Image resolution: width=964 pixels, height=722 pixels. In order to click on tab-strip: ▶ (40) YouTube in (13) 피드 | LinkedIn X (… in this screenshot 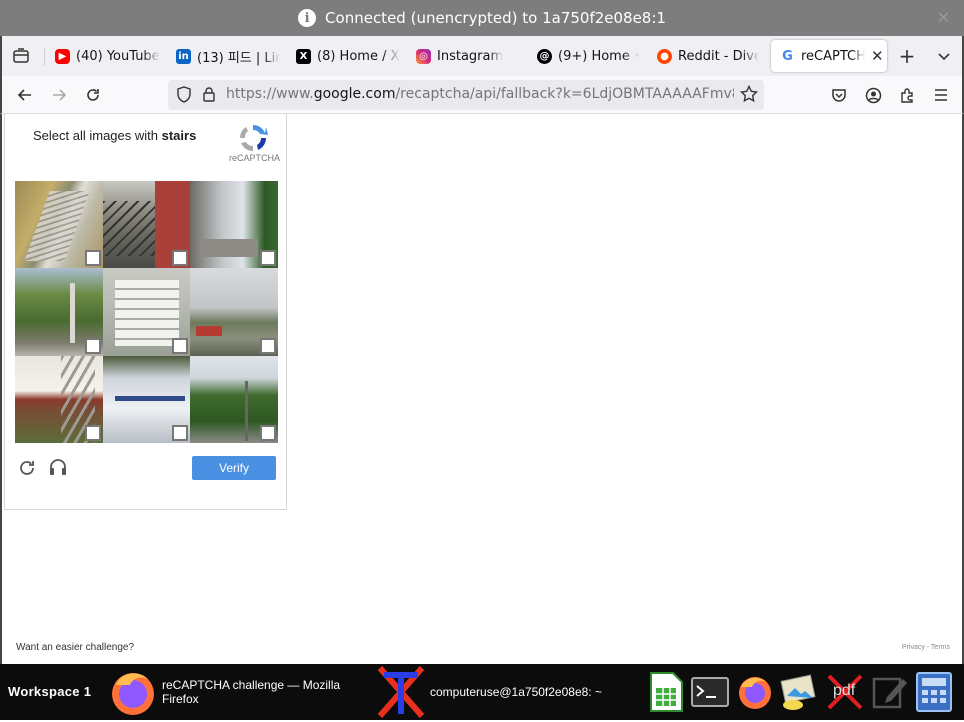, I will do `click(482, 56)`.